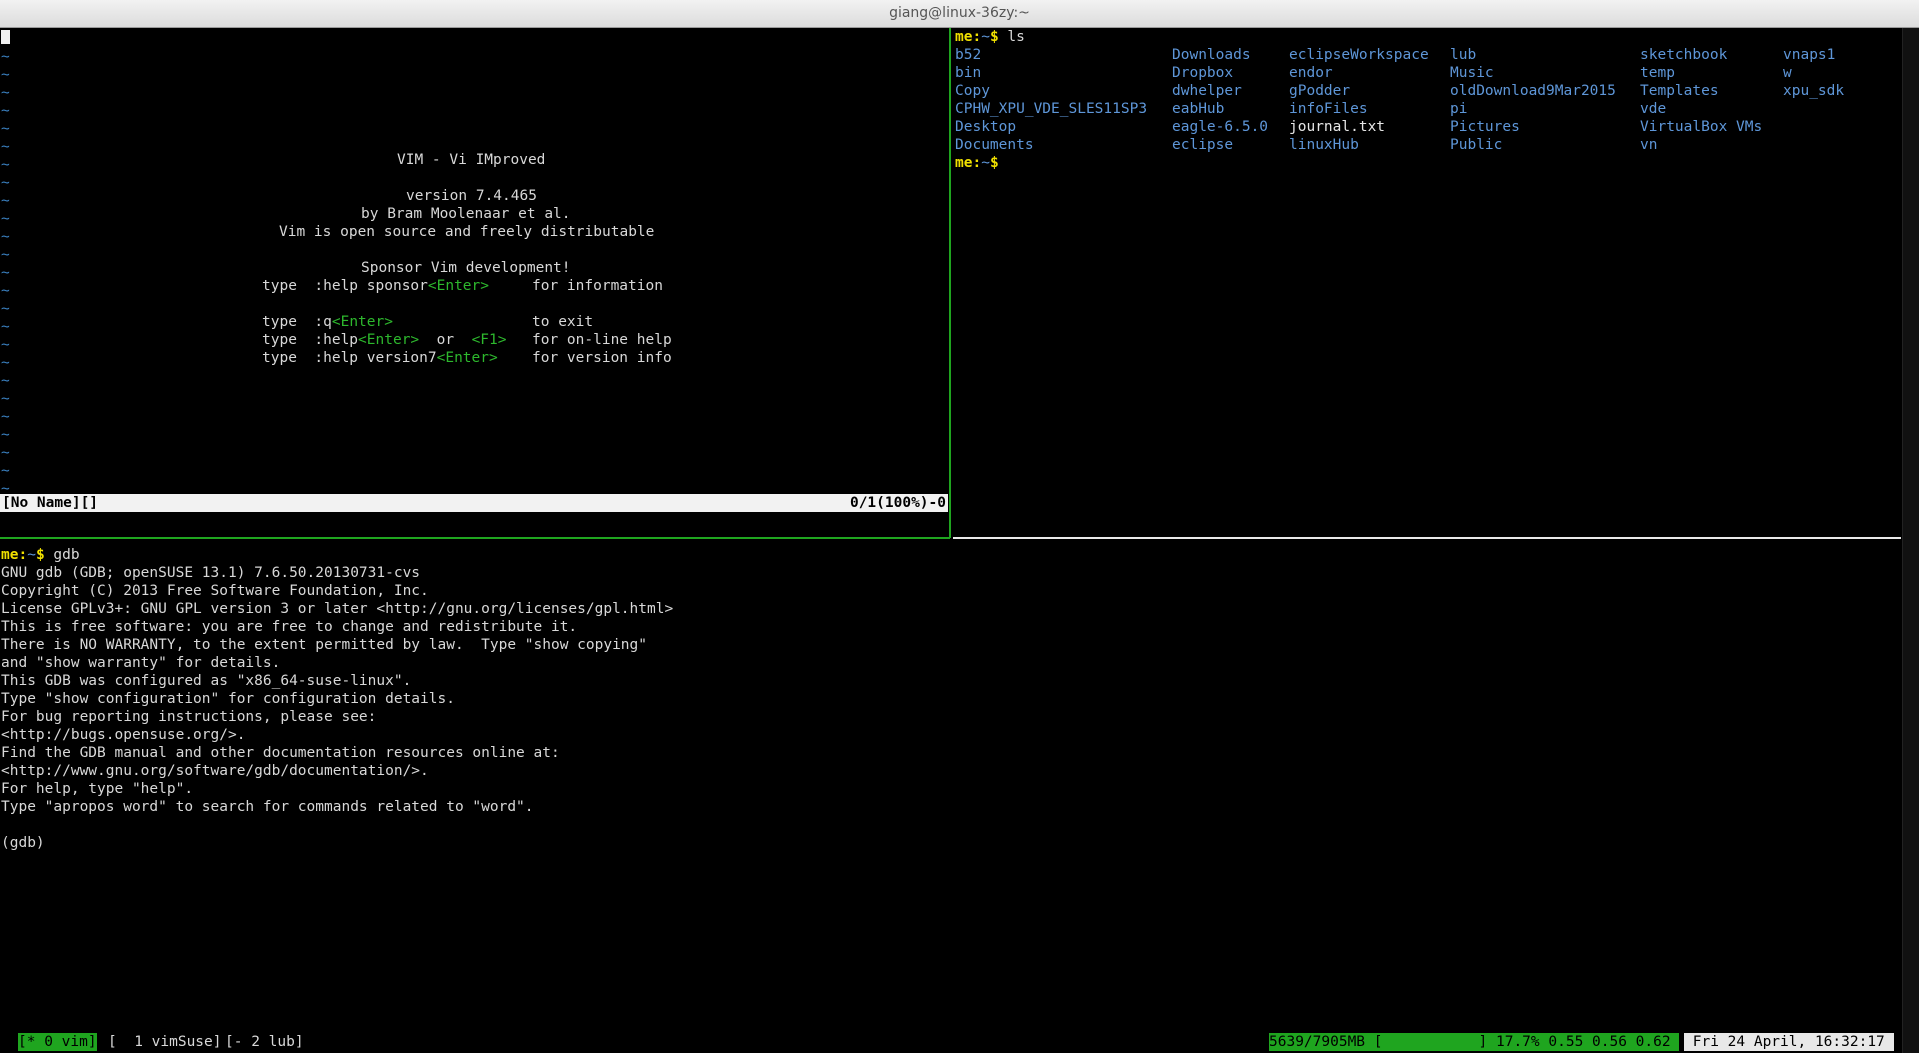 The image size is (1919, 1053). Describe the element at coordinates (972, 91) in the screenshot. I see `ls-directory-entry: Copy` at that location.